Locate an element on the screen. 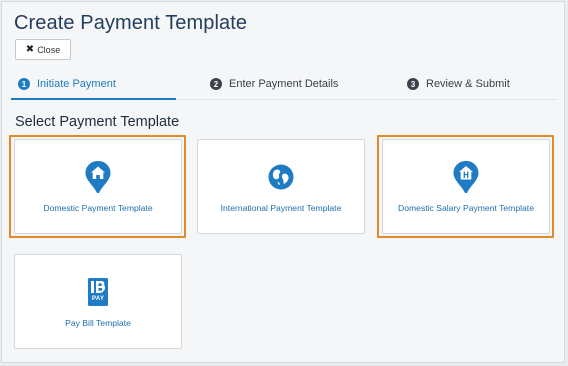  paybill-icon: PAY is located at coordinates (98, 292).